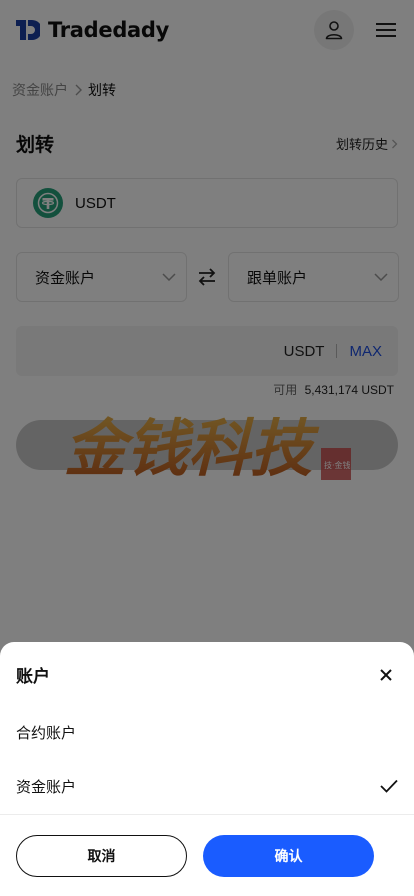 The image size is (414, 896). Describe the element at coordinates (207, 674) in the screenshot. I see `sheet-header: 账户` at that location.